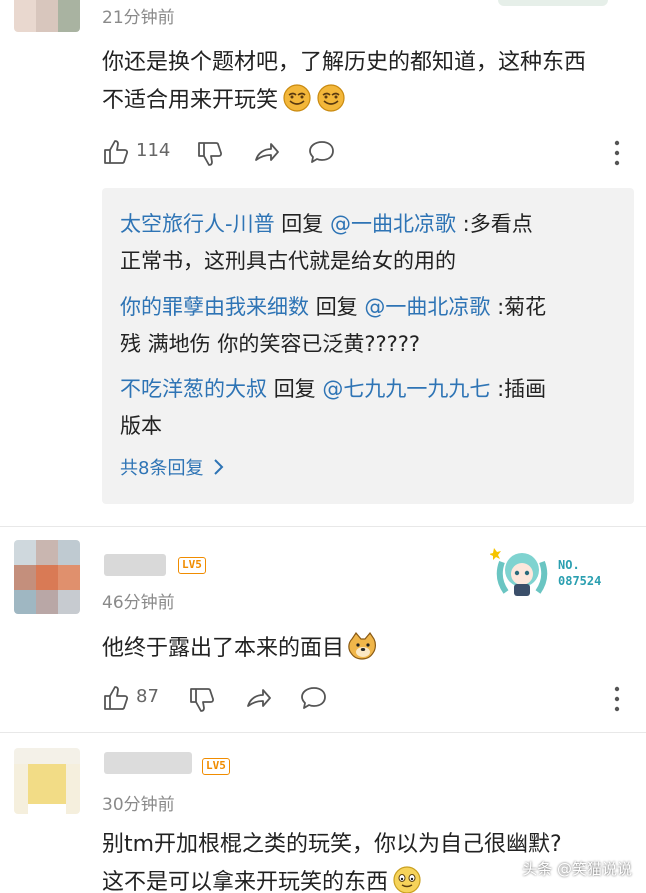 The height and width of the screenshot is (893, 646). I want to click on anime-character-icon, so click(518, 572).